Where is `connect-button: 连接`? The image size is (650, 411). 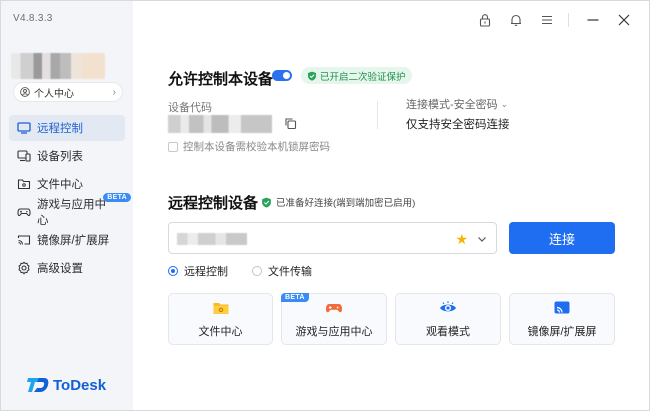 connect-button: 连接 is located at coordinates (562, 238).